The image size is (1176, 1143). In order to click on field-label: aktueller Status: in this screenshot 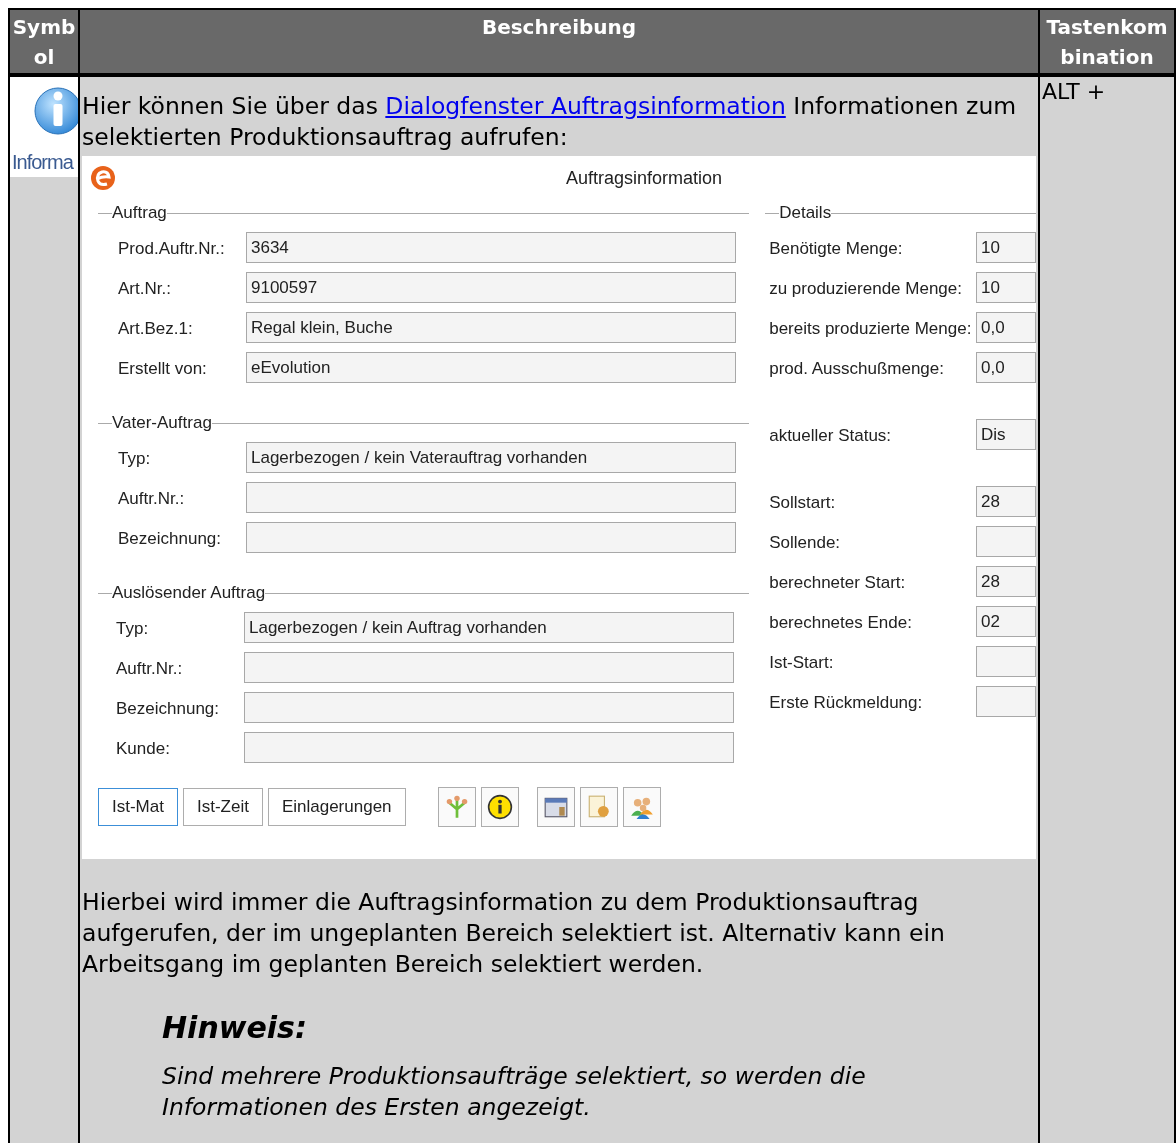, I will do `click(830, 435)`.